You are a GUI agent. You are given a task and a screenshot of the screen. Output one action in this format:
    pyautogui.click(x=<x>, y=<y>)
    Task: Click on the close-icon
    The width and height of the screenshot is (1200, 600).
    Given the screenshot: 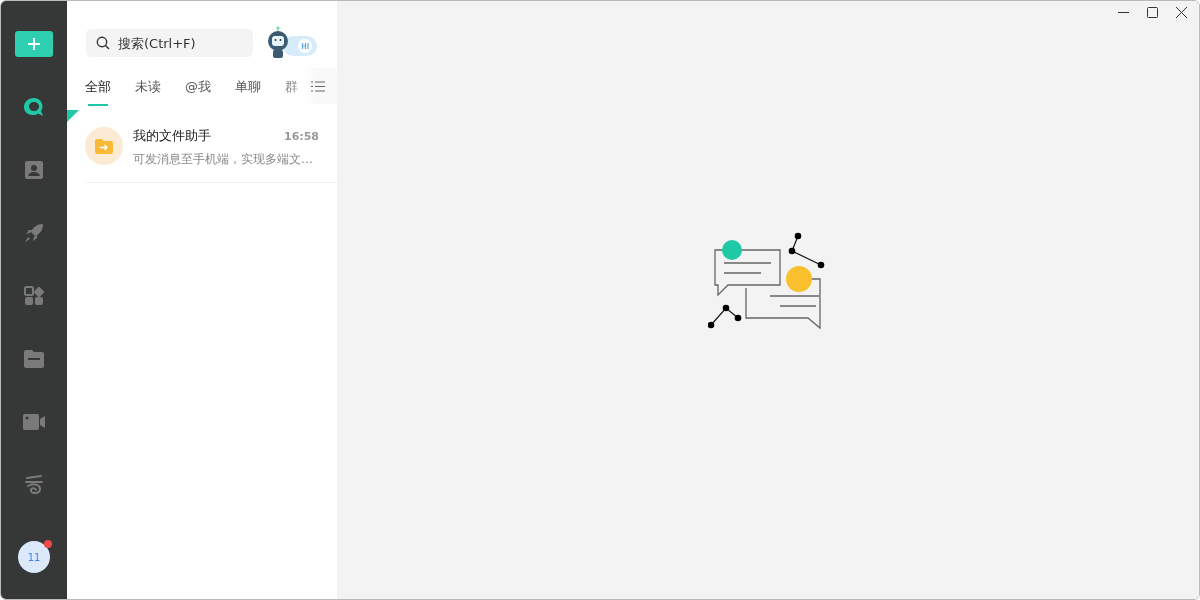 What is the action you would take?
    pyautogui.click(x=1181, y=12)
    